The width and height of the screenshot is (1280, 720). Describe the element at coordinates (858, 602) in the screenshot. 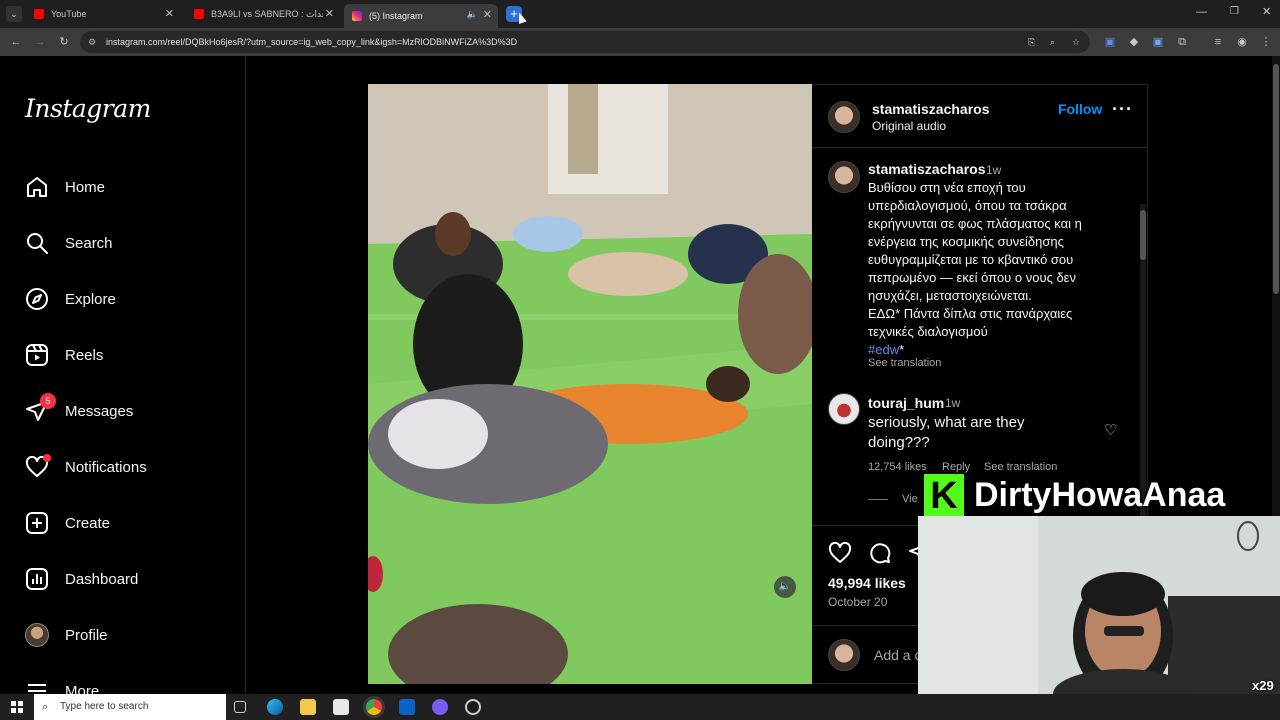

I see `post-date: October 20` at that location.